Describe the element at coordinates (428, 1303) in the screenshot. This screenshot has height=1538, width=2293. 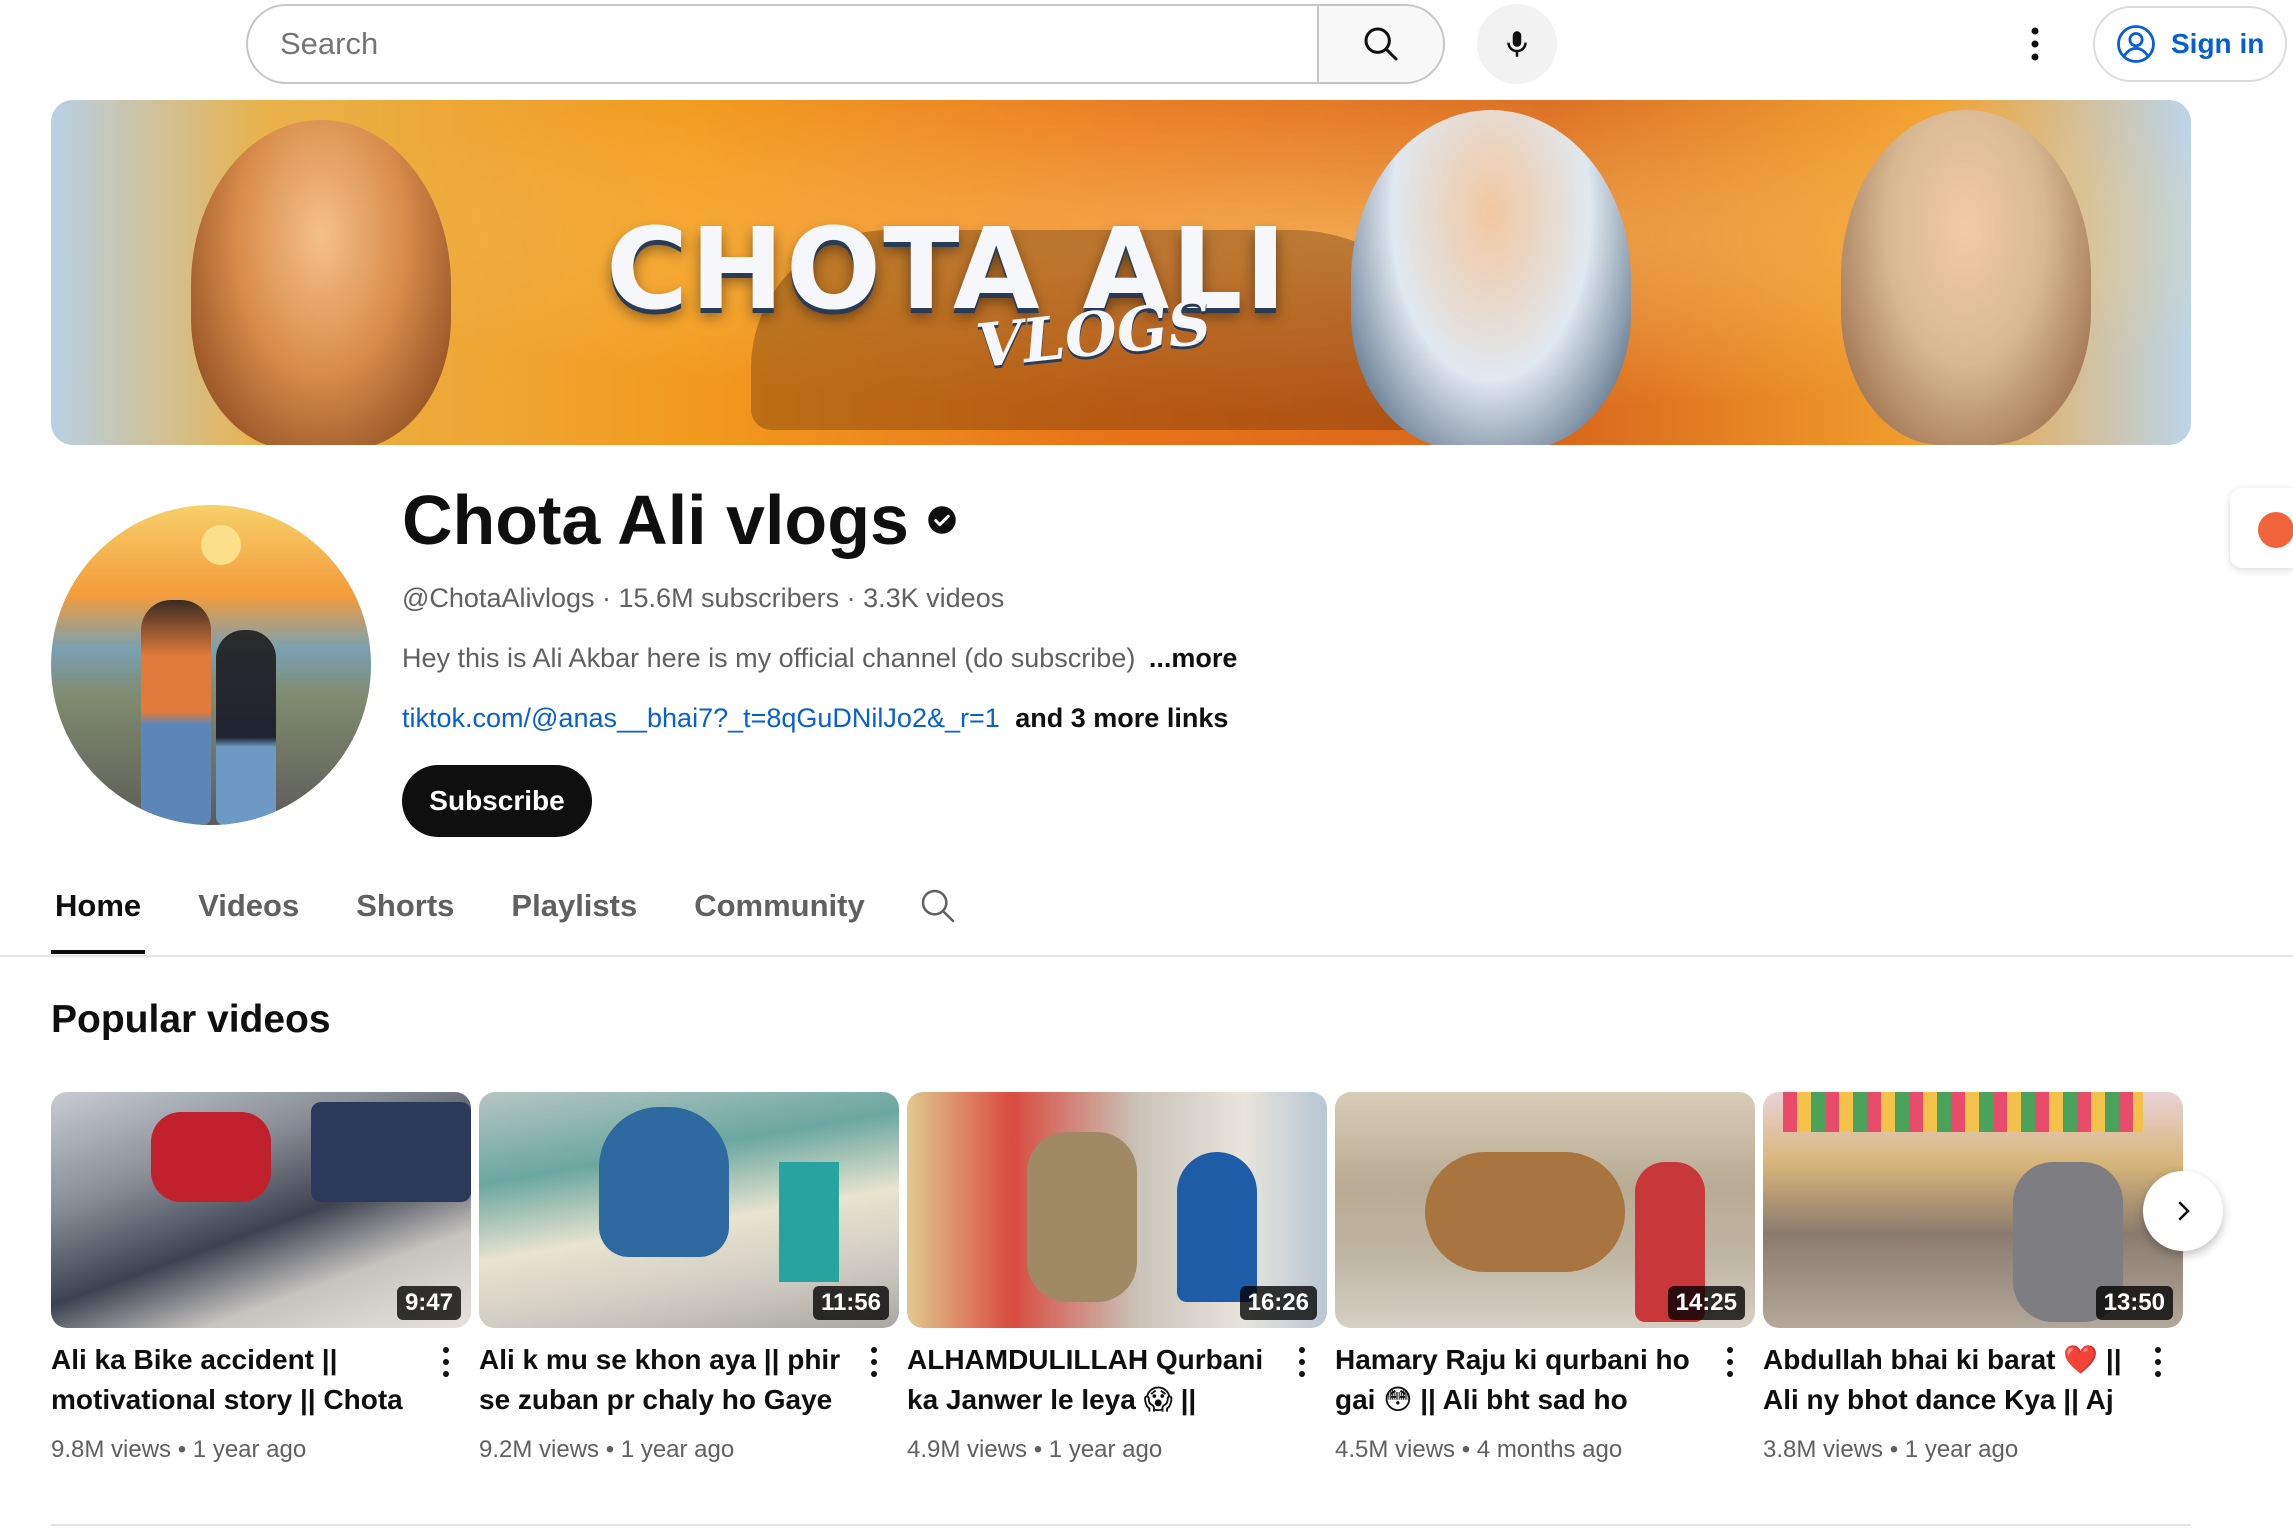
I see `video-duration: 9:47` at that location.